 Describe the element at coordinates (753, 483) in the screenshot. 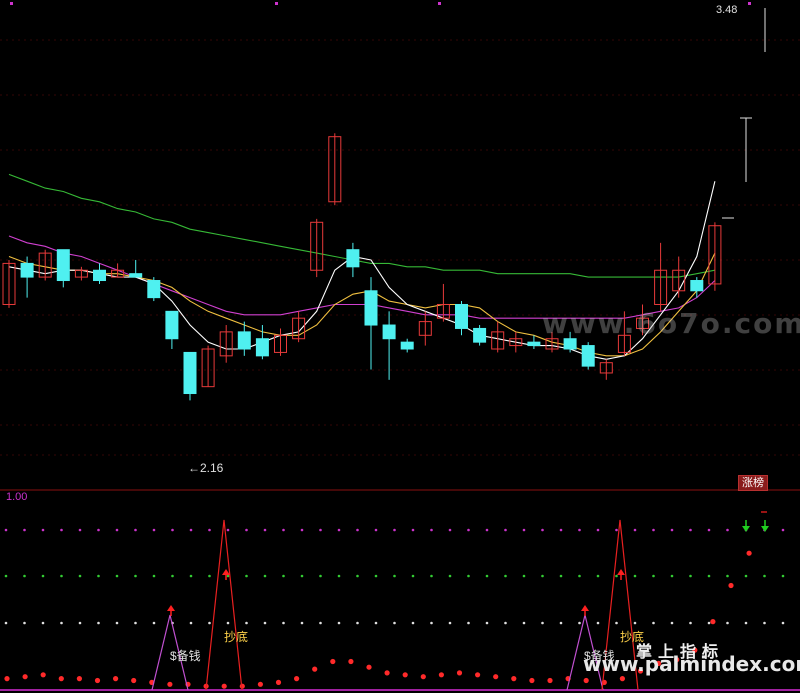

I see `zhangbang-badge: 涨榜` at that location.